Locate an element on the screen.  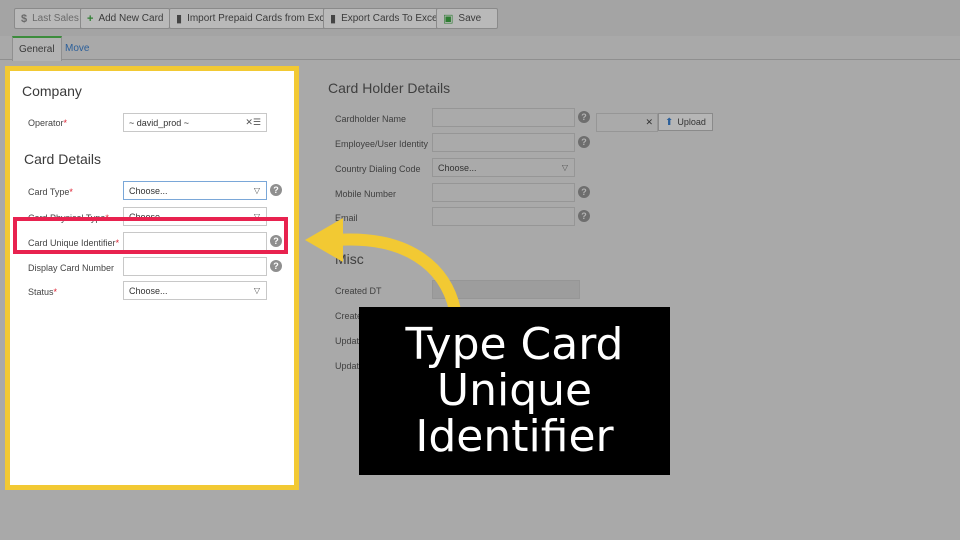
upload-icon: ⬆ is located at coordinates (669, 122).